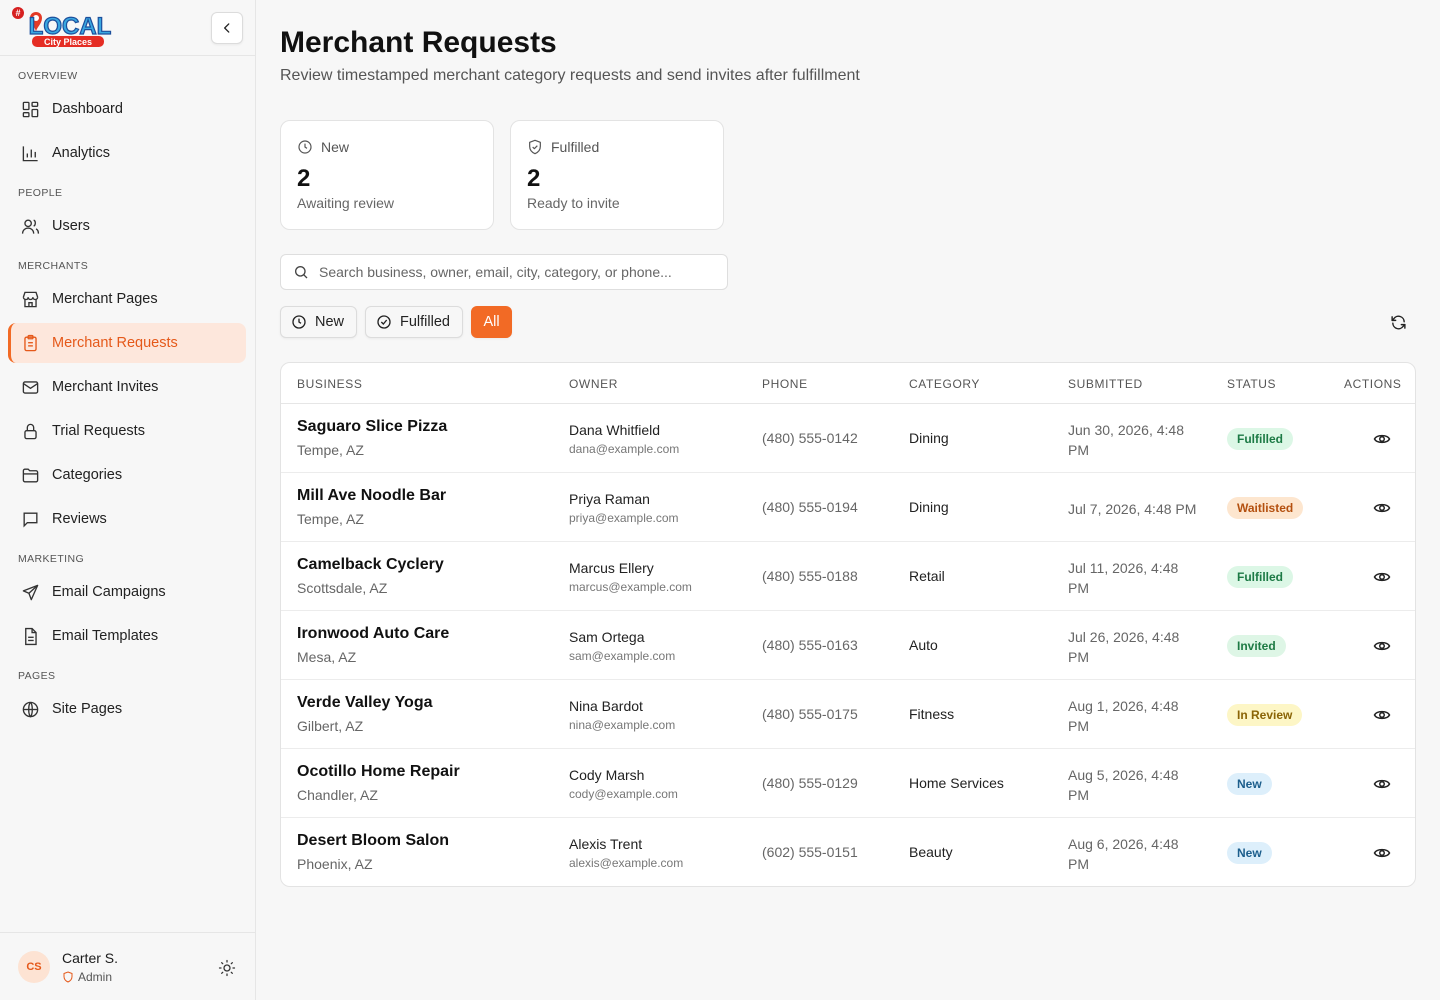  What do you see at coordinates (127, 226) in the screenshot?
I see `sidebar-item-users: Users` at bounding box center [127, 226].